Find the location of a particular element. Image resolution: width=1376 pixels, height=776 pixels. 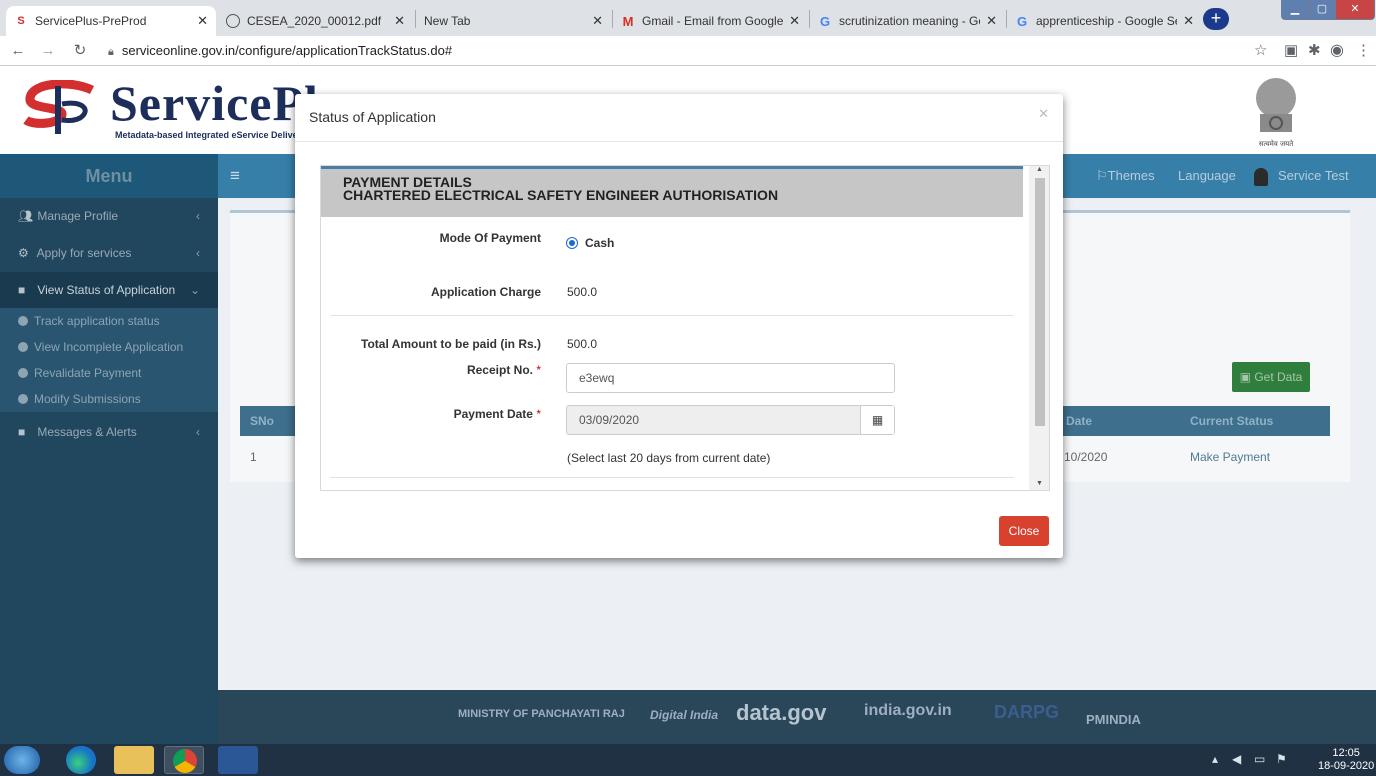

more-menu-icon: ⋮ is located at coordinates (1363, 51).